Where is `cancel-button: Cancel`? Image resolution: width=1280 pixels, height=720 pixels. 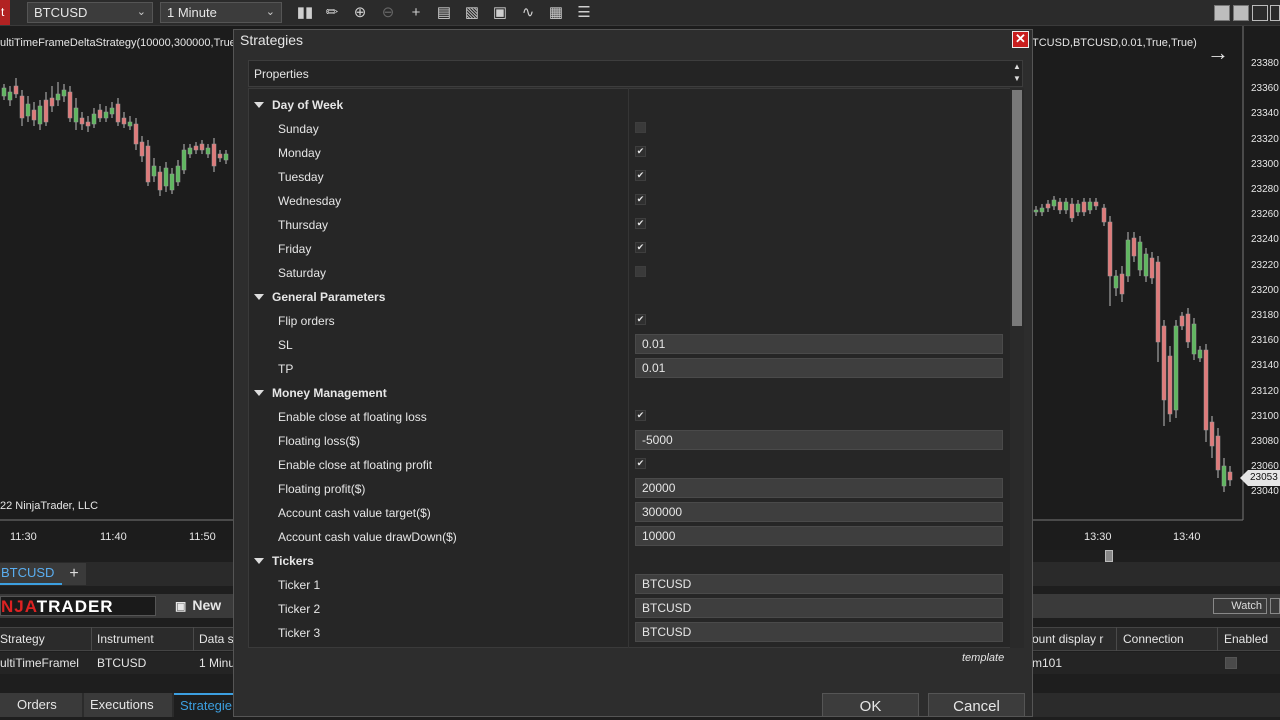 cancel-button: Cancel is located at coordinates (976, 705).